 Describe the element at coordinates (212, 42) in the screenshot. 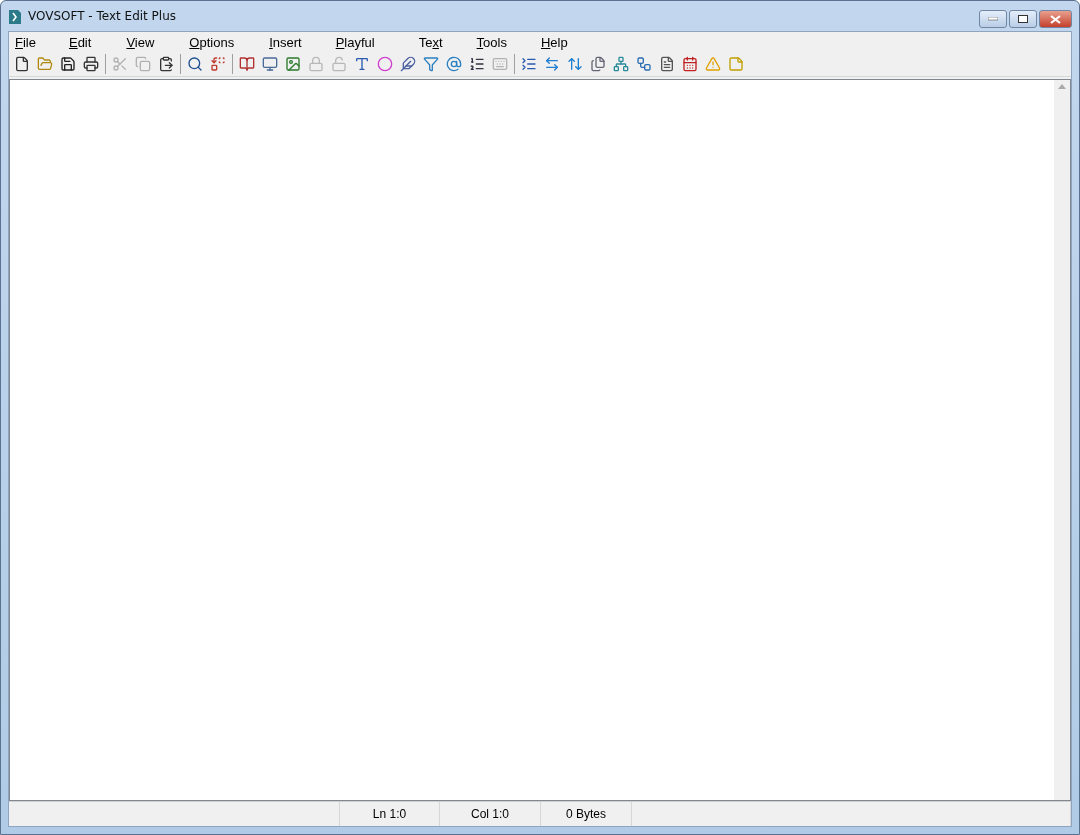

I see `menu-item: Options` at that location.